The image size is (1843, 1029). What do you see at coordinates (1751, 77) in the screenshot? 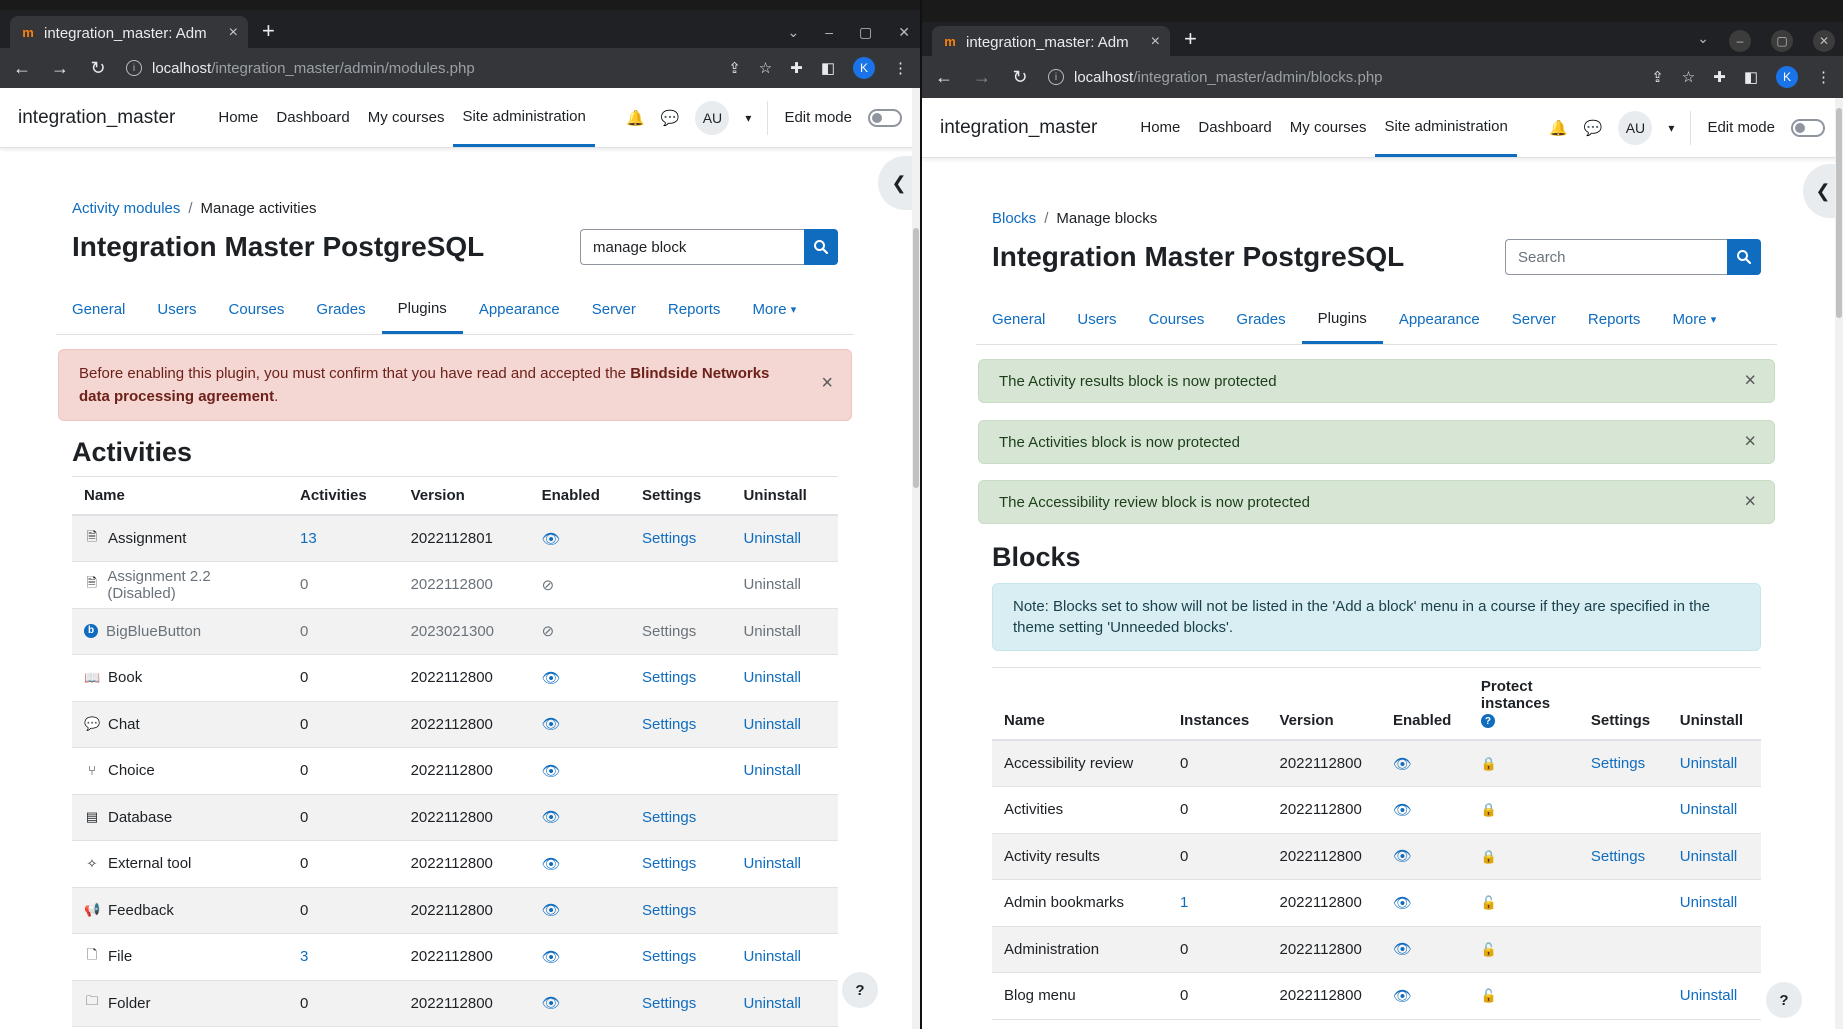
I see `side-panel-icon: ◧` at bounding box center [1751, 77].